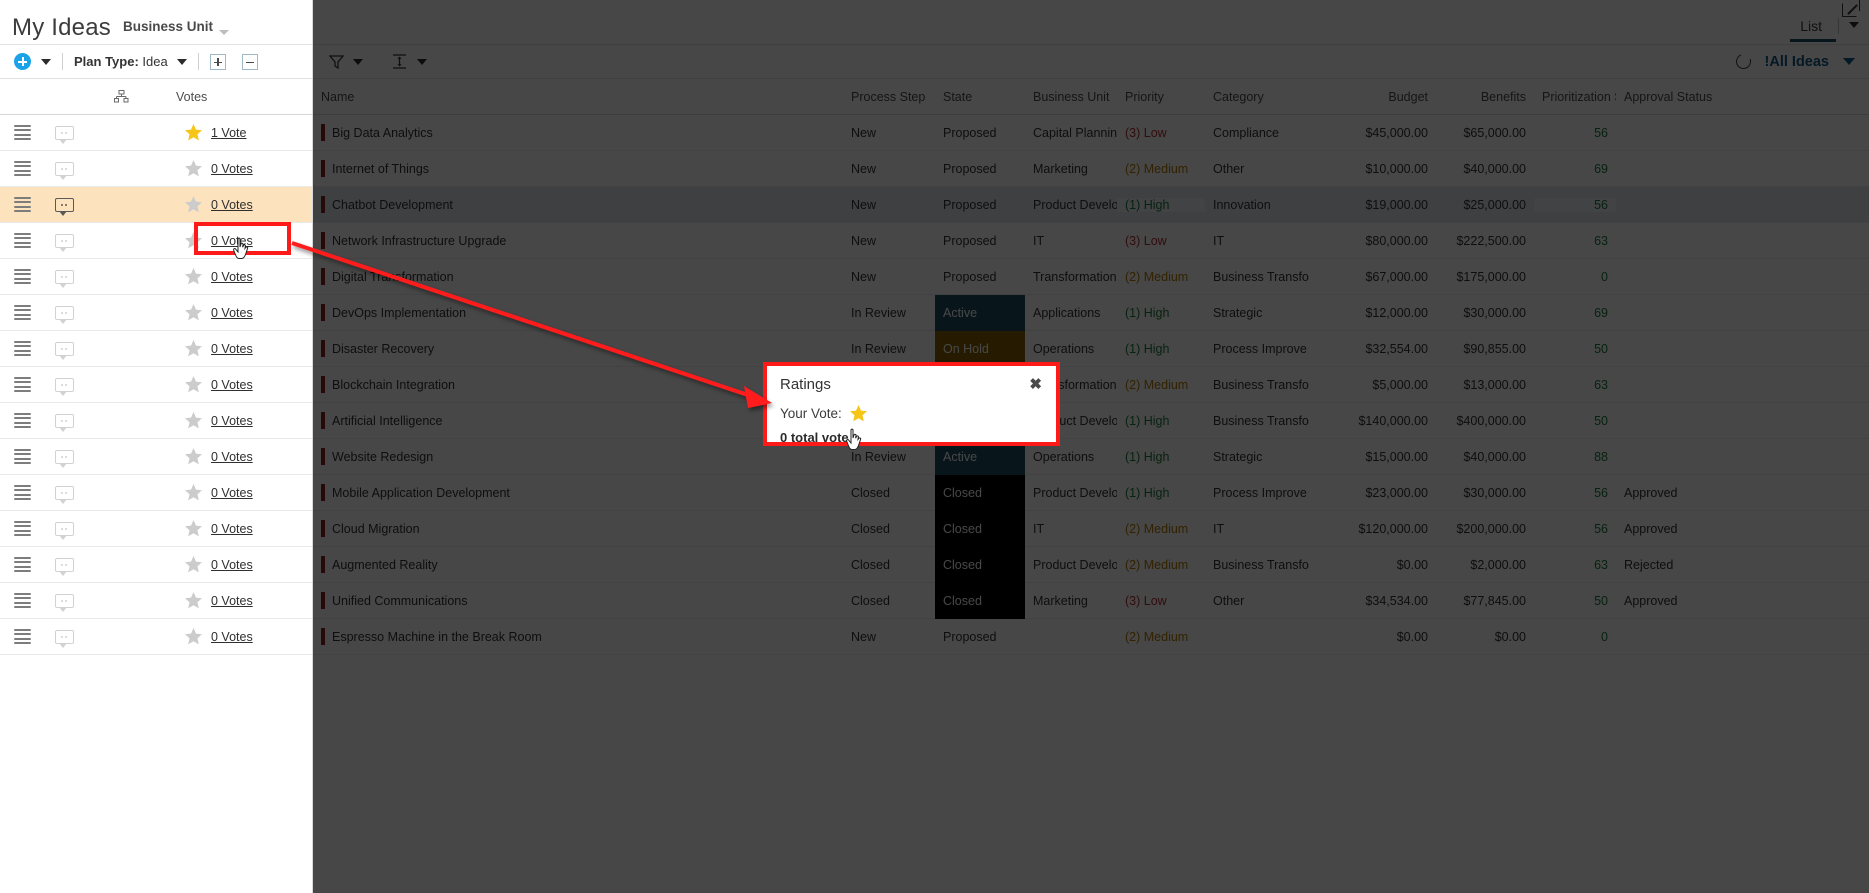 The width and height of the screenshot is (1869, 893). I want to click on cell-name: Mobile Application Development, so click(578, 492).